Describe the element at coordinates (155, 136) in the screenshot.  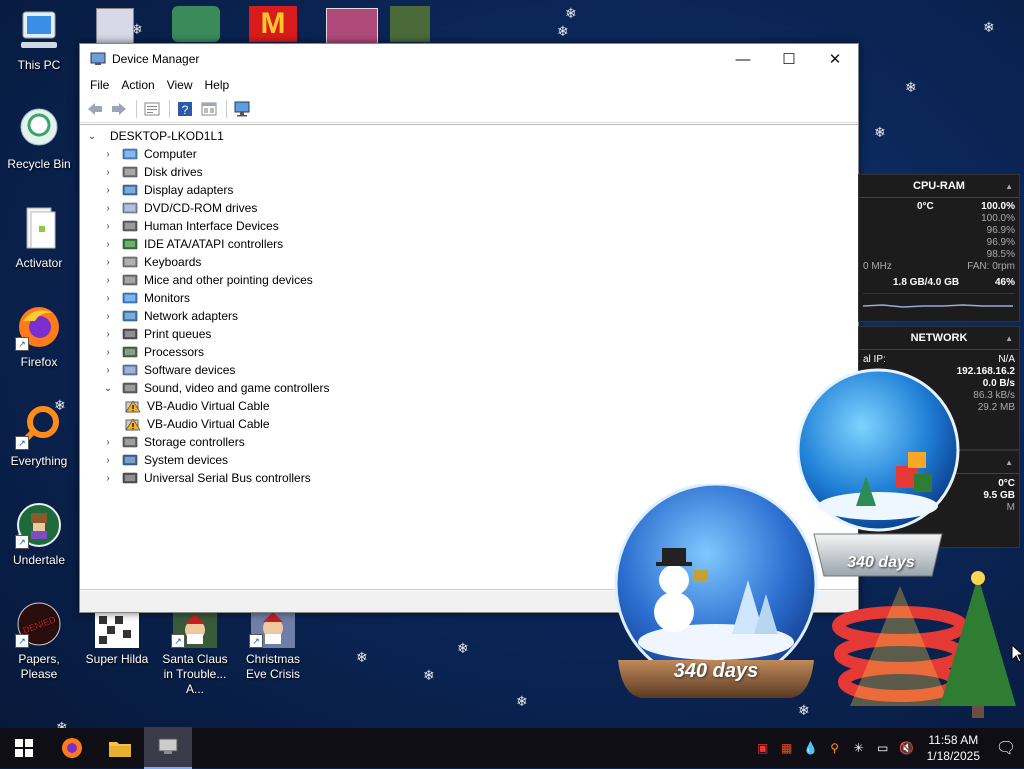
I see `tree-root: ⌄ DESKTOP-LKOD1L1` at that location.